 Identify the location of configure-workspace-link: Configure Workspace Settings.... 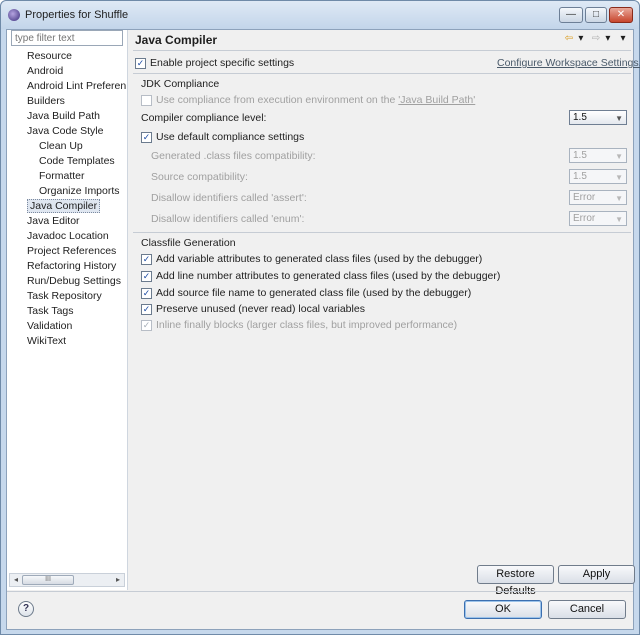
(568, 63).